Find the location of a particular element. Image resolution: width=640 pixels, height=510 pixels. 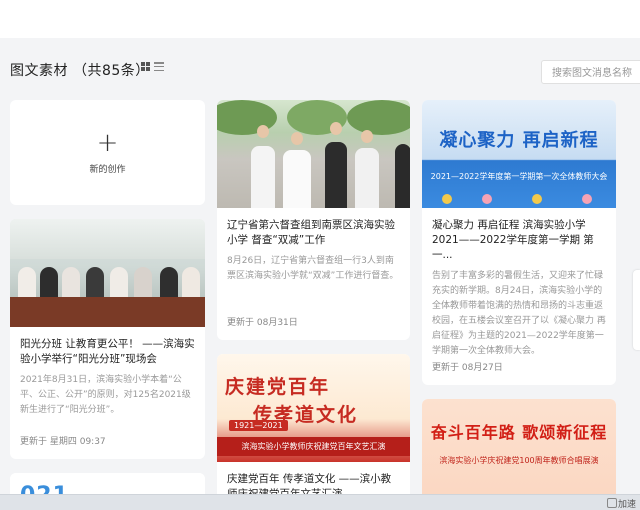

banner-subtitle: 滨海实验小学庆祝建党100周年教师合唱展演 is located at coordinates (519, 460).